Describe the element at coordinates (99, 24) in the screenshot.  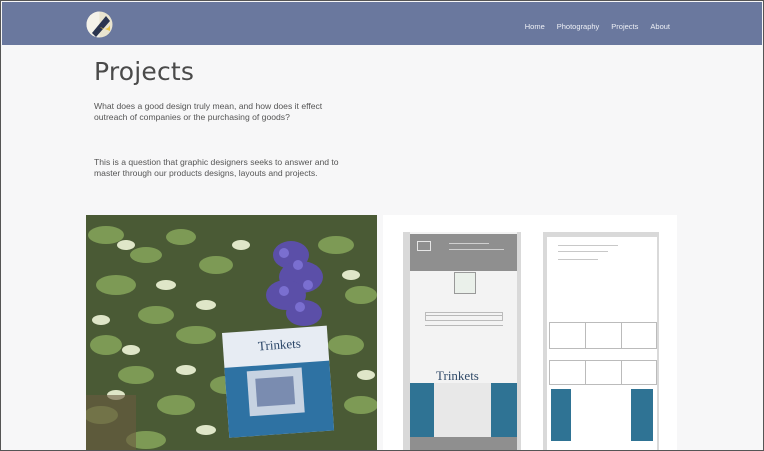
I see `logo-icon` at that location.